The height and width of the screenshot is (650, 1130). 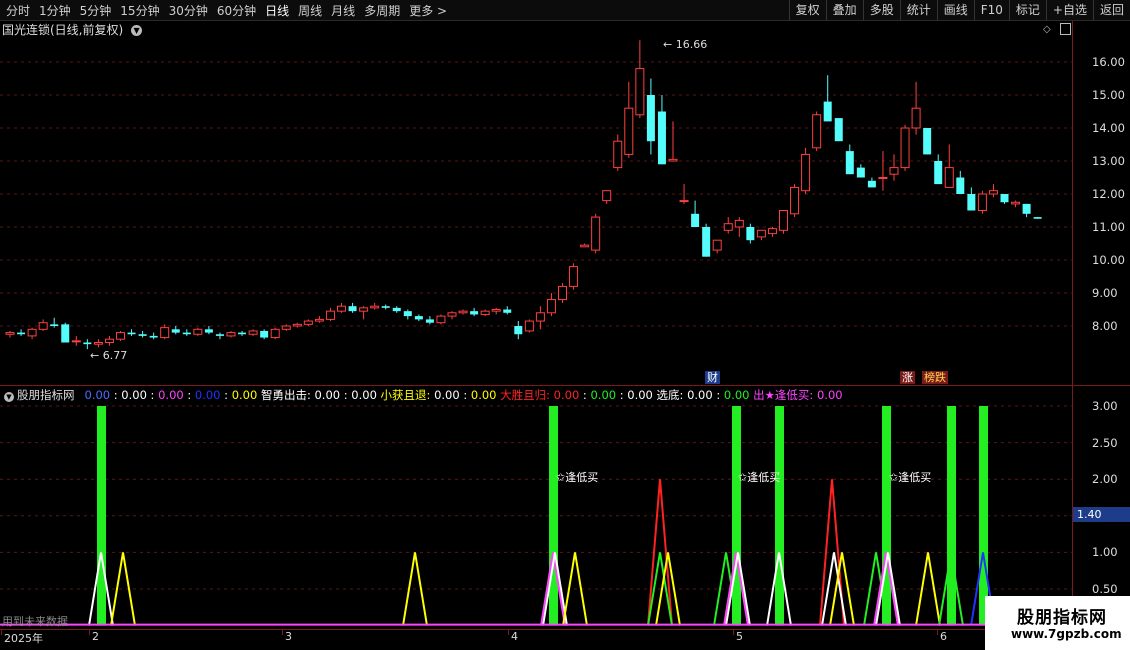 What do you see at coordinates (1105, 442) in the screenshot?
I see `indicator-scale-label: 2.50` at bounding box center [1105, 442].